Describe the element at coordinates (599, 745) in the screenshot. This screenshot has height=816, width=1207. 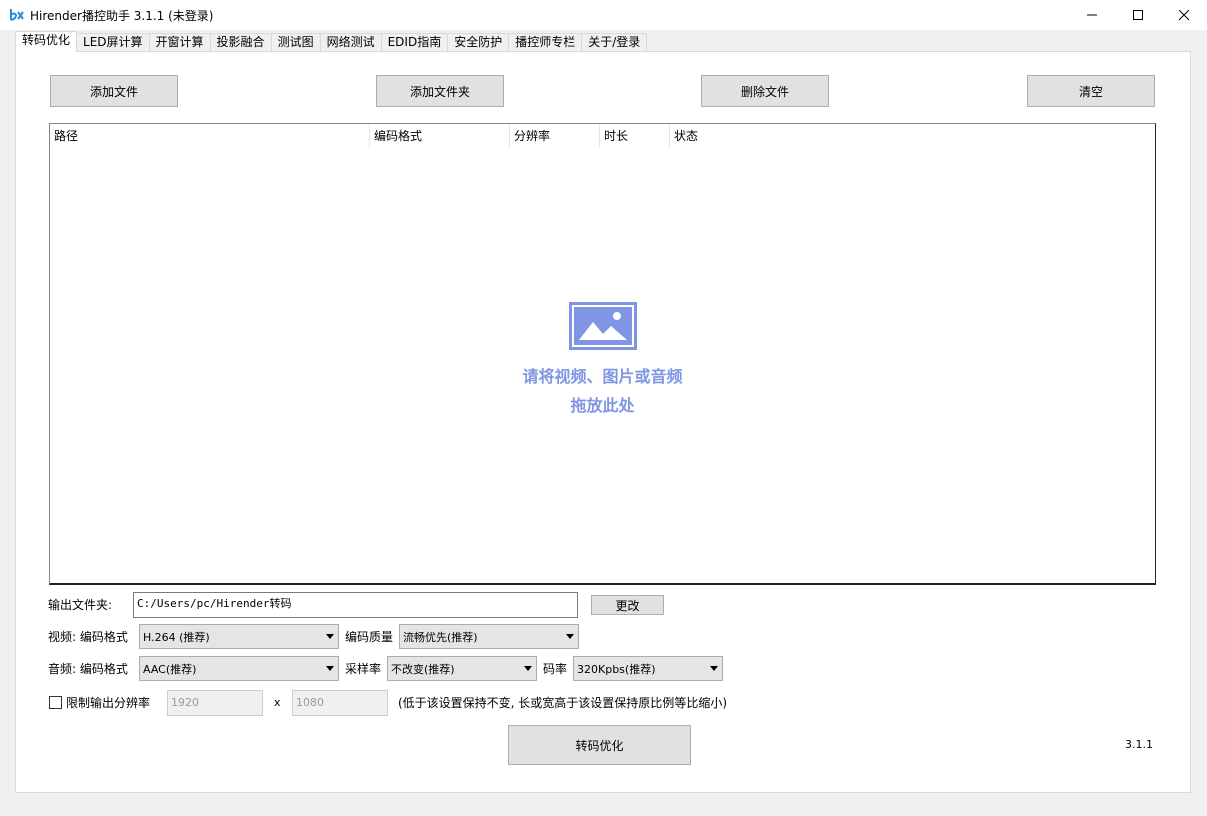
I see `transcode-button: 转码优化` at that location.